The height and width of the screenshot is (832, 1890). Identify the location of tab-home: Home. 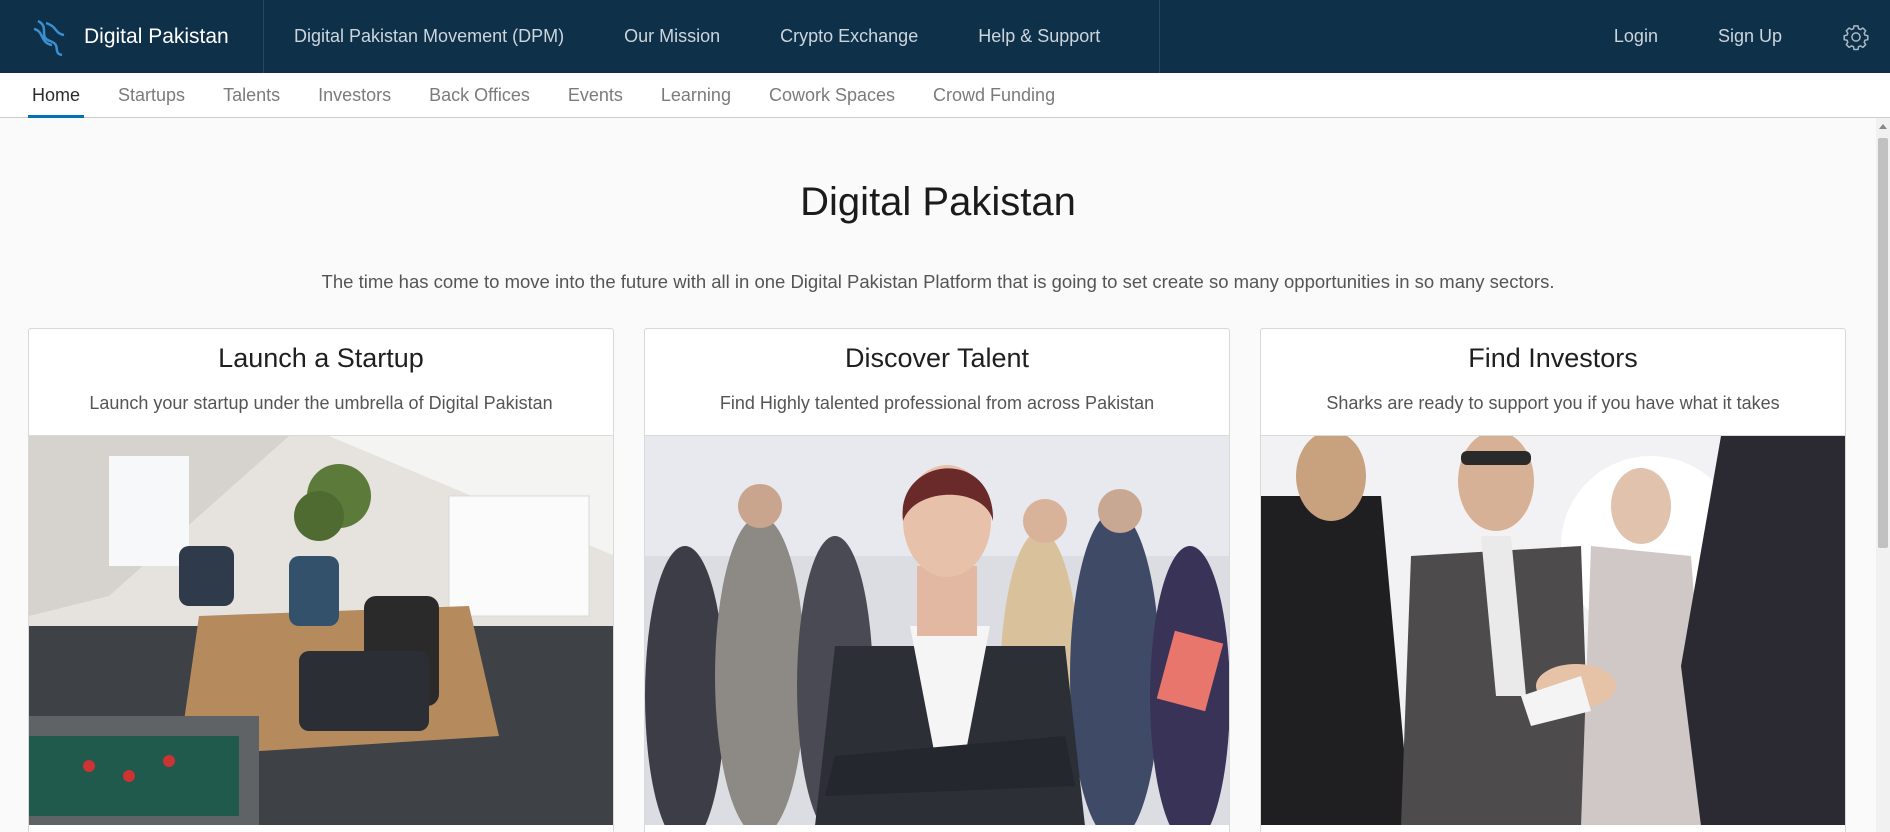
(56, 95).